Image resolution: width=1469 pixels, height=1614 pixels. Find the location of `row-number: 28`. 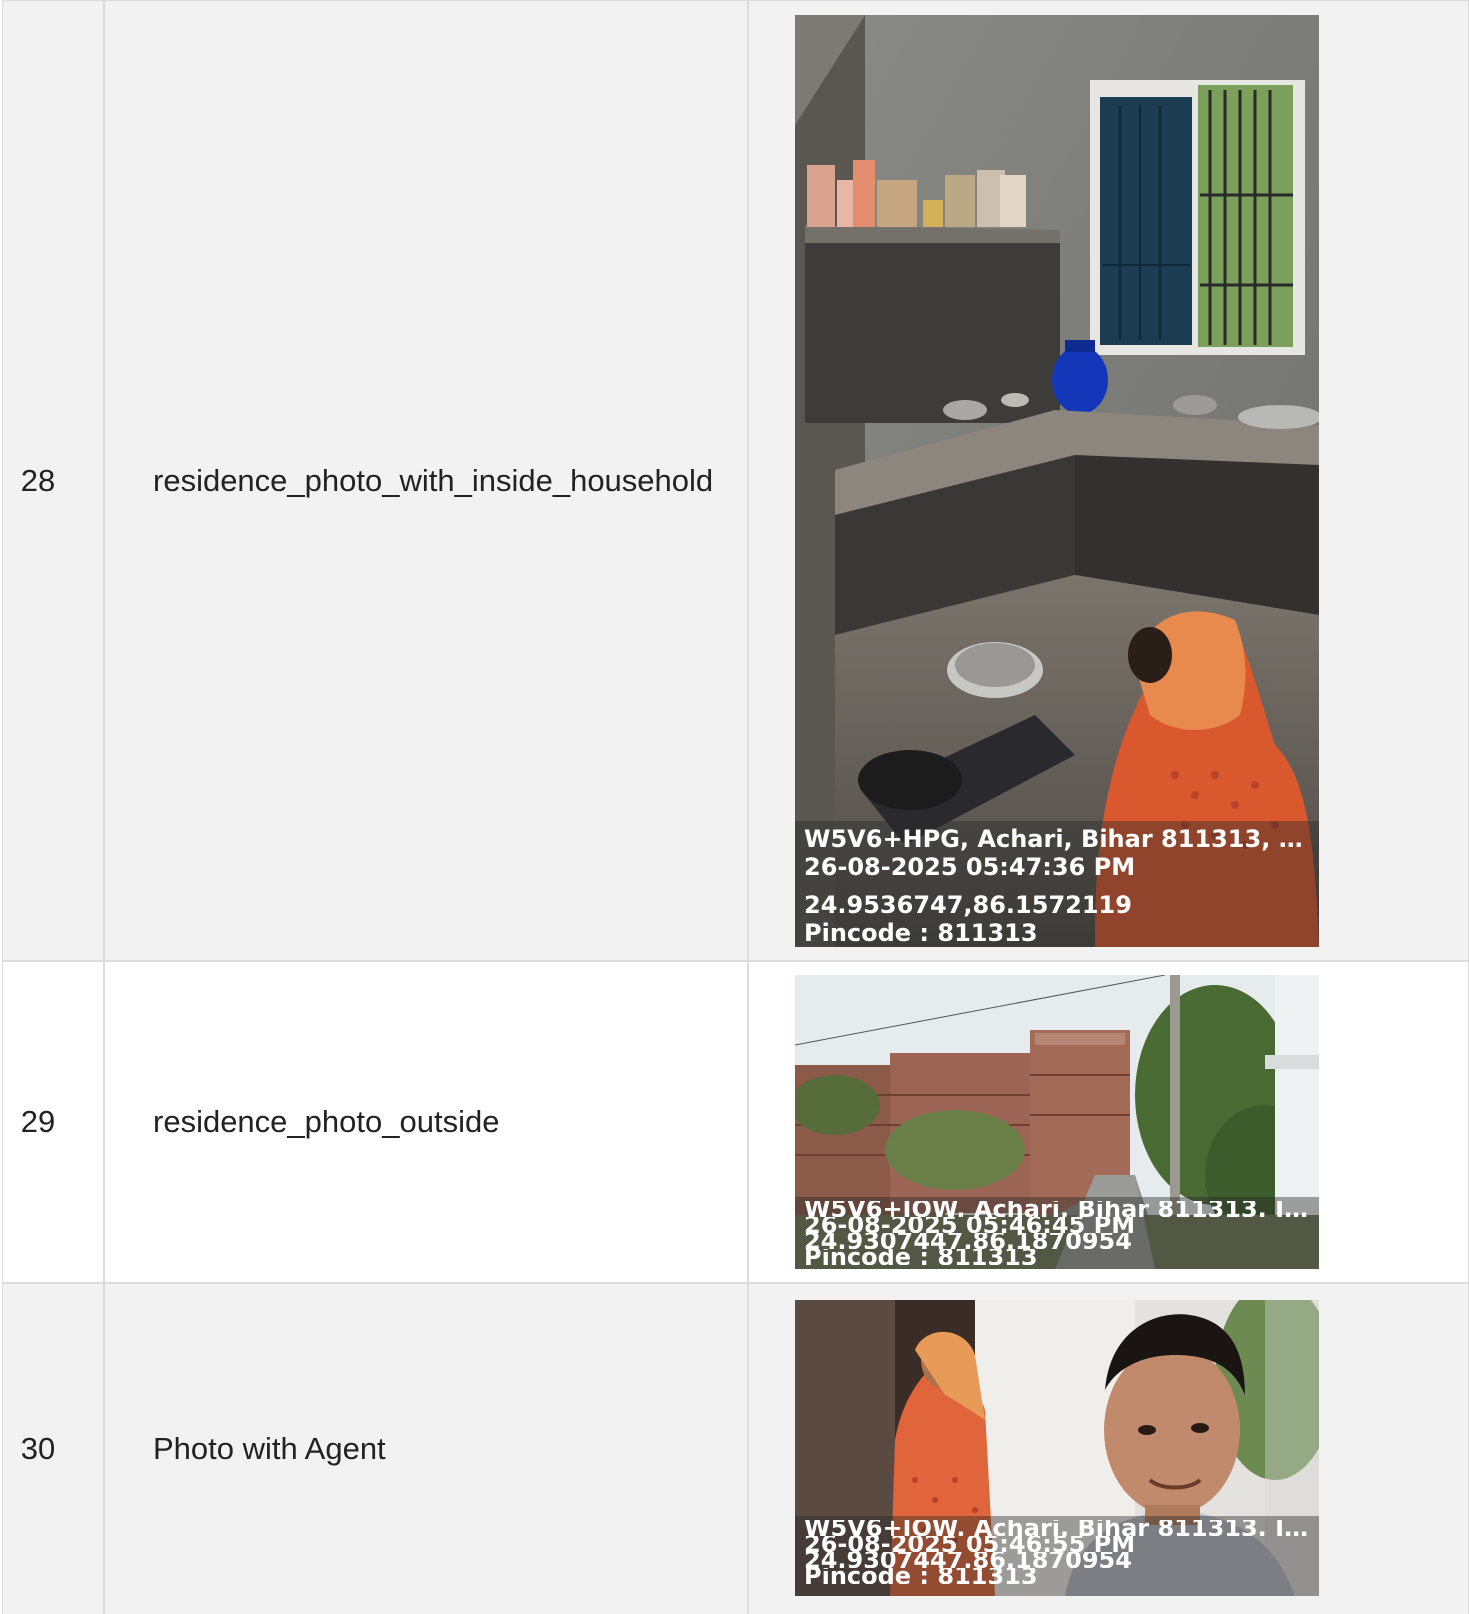

row-number: 28 is located at coordinates (54, 480).